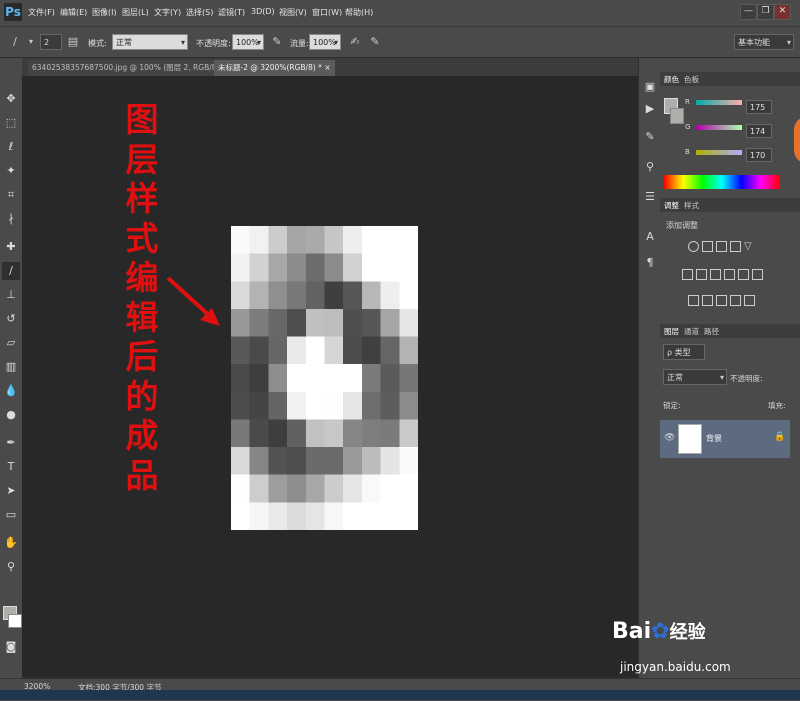 Image resolution: width=800 pixels, height=701 pixels. Describe the element at coordinates (11, 247) in the screenshot. I see `healing-brush-icon: ✚` at that location.